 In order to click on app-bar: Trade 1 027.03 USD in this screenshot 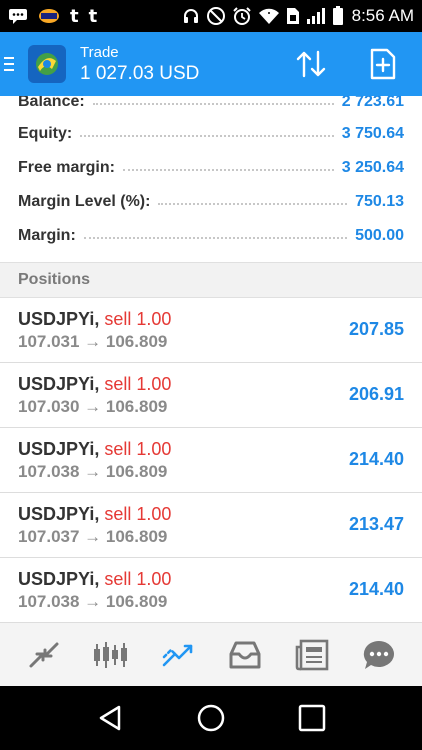, I will do `click(211, 64)`.